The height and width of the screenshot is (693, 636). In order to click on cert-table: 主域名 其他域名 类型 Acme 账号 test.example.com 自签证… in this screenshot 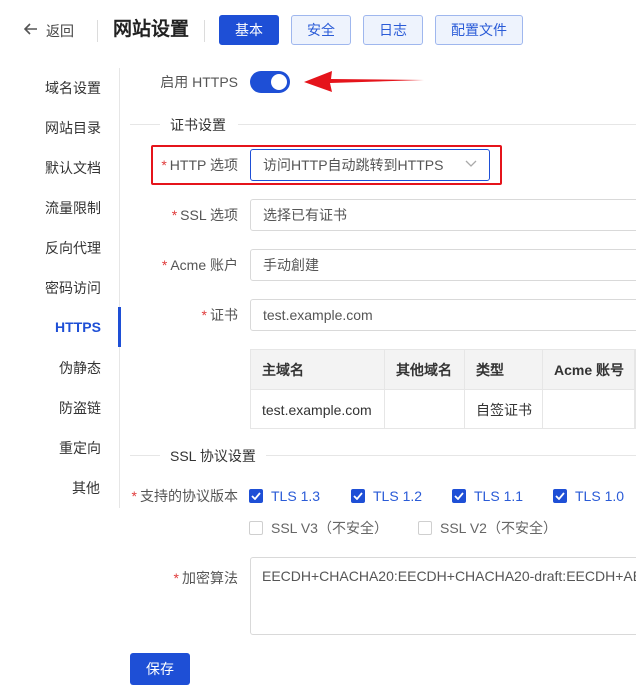, I will do `click(443, 389)`.